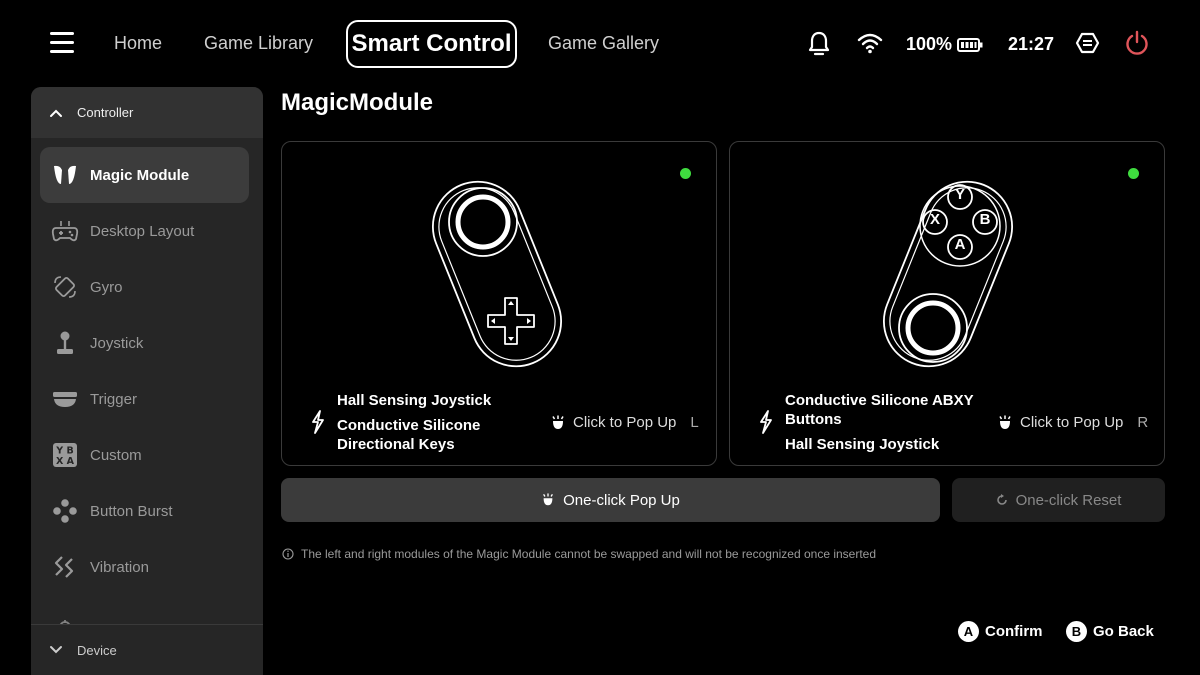 The width and height of the screenshot is (1200, 675). Describe the element at coordinates (1076, 631) in the screenshot. I see `b-key-icon: B` at that location.